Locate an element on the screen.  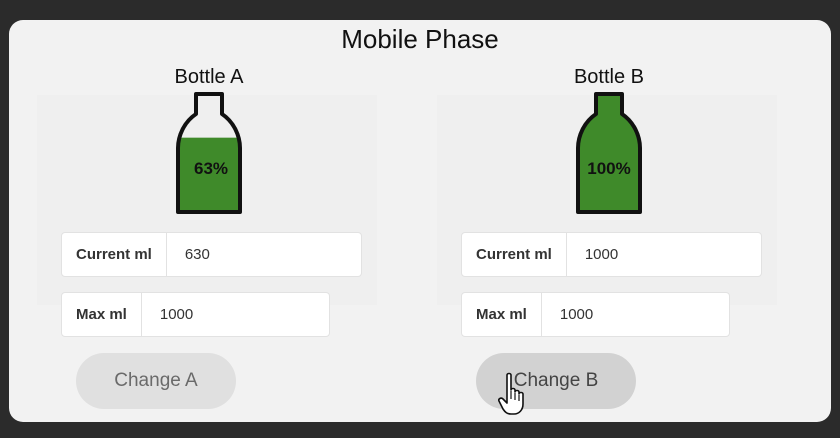
bottle-a-title: Bottle A is located at coordinates (209, 77).